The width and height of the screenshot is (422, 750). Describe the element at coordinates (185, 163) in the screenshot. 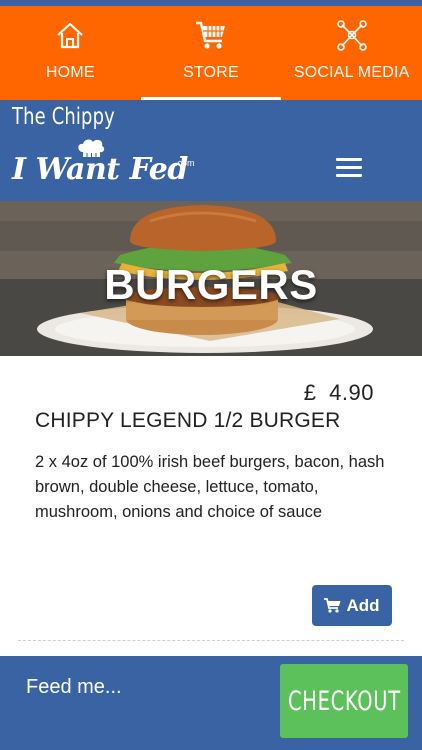

I see `logo-suffix: .com` at that location.